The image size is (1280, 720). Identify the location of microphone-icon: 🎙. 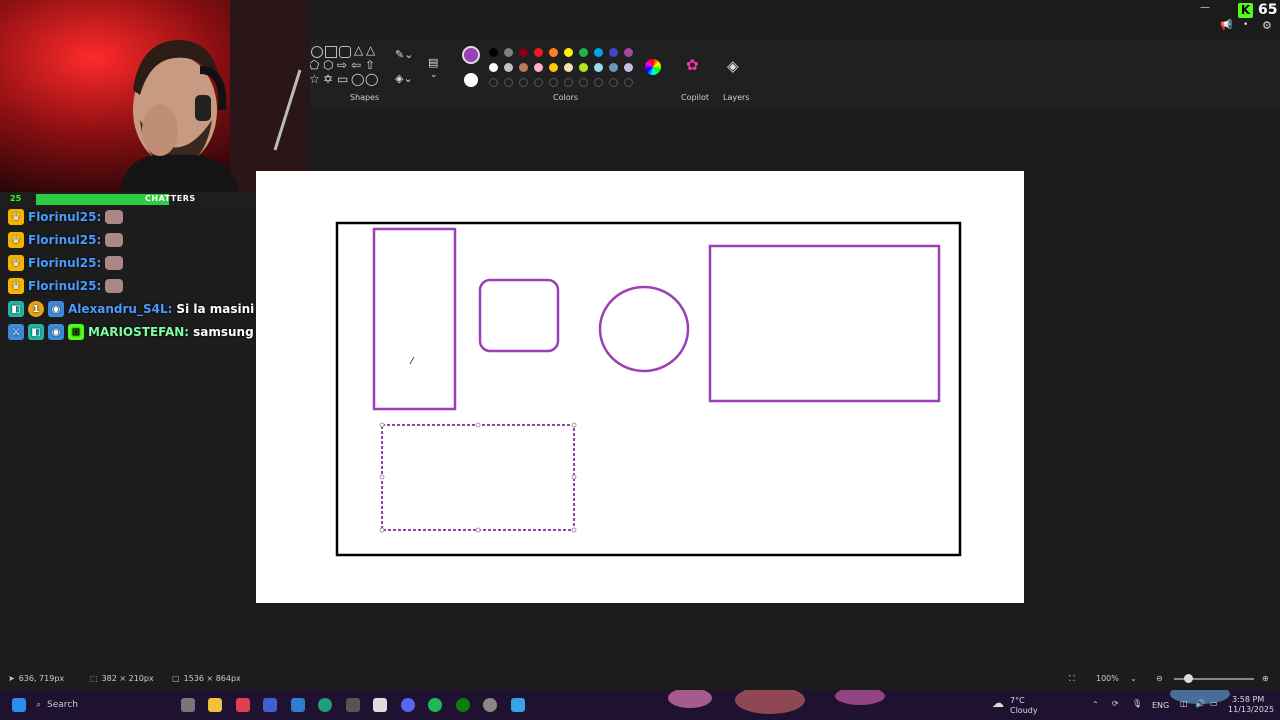
(1137, 703).